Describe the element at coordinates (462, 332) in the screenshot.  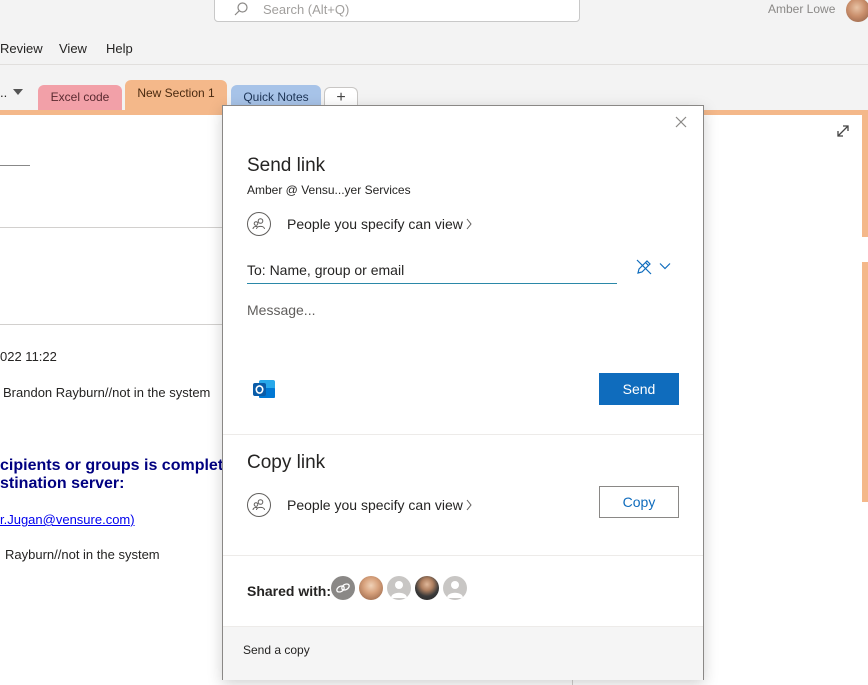
I see `message-input` at that location.